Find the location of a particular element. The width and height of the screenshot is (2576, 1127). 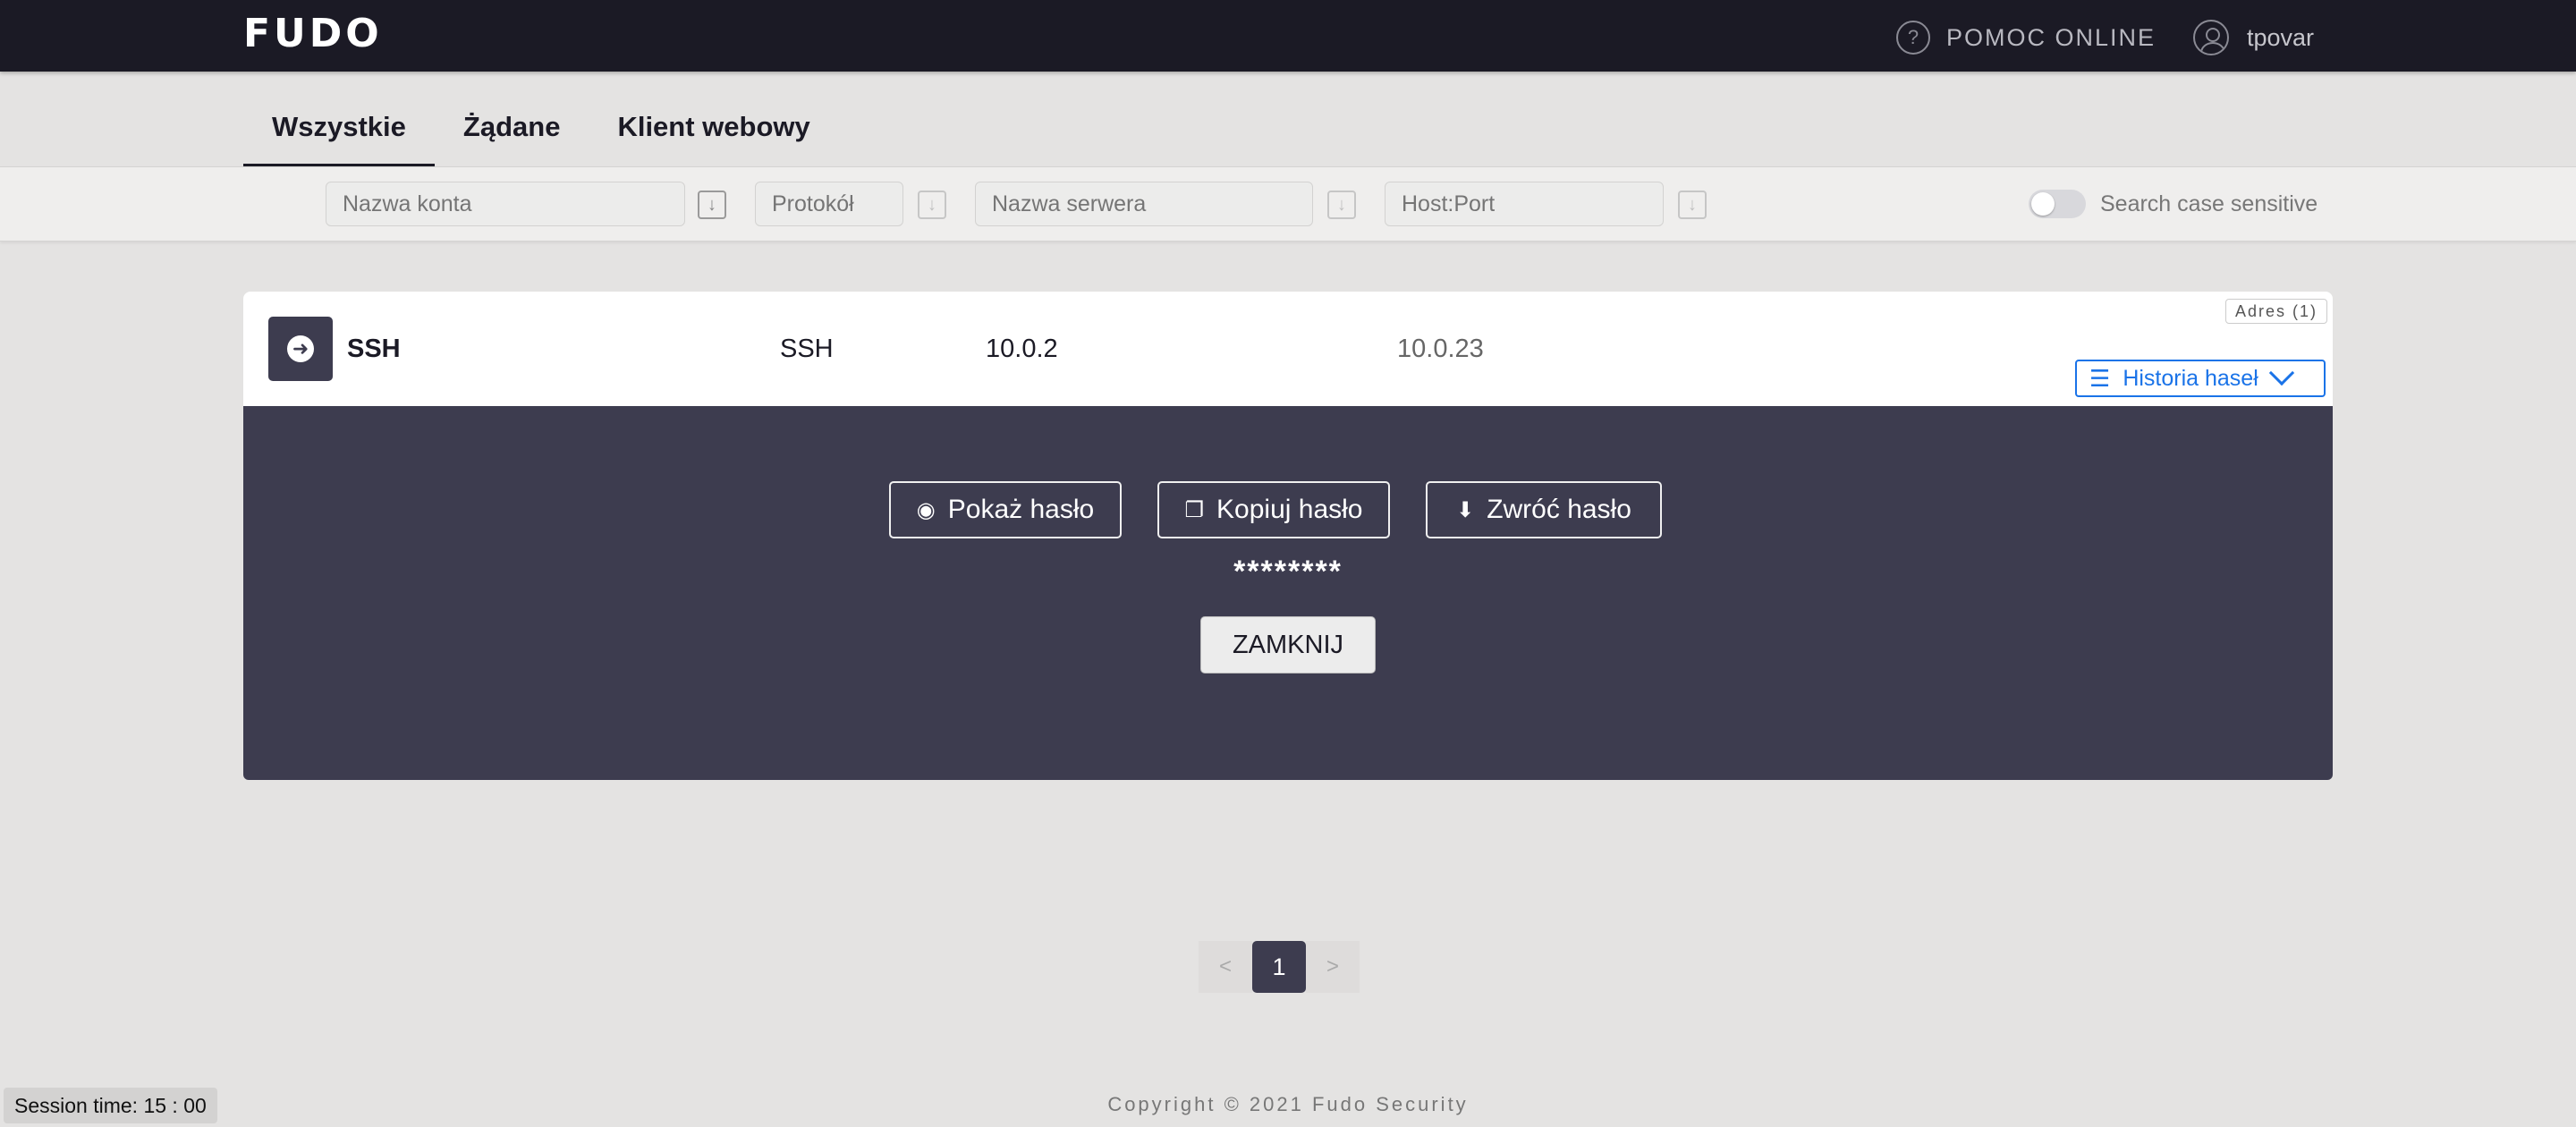

copy-icon: ❐ is located at coordinates (1194, 509).